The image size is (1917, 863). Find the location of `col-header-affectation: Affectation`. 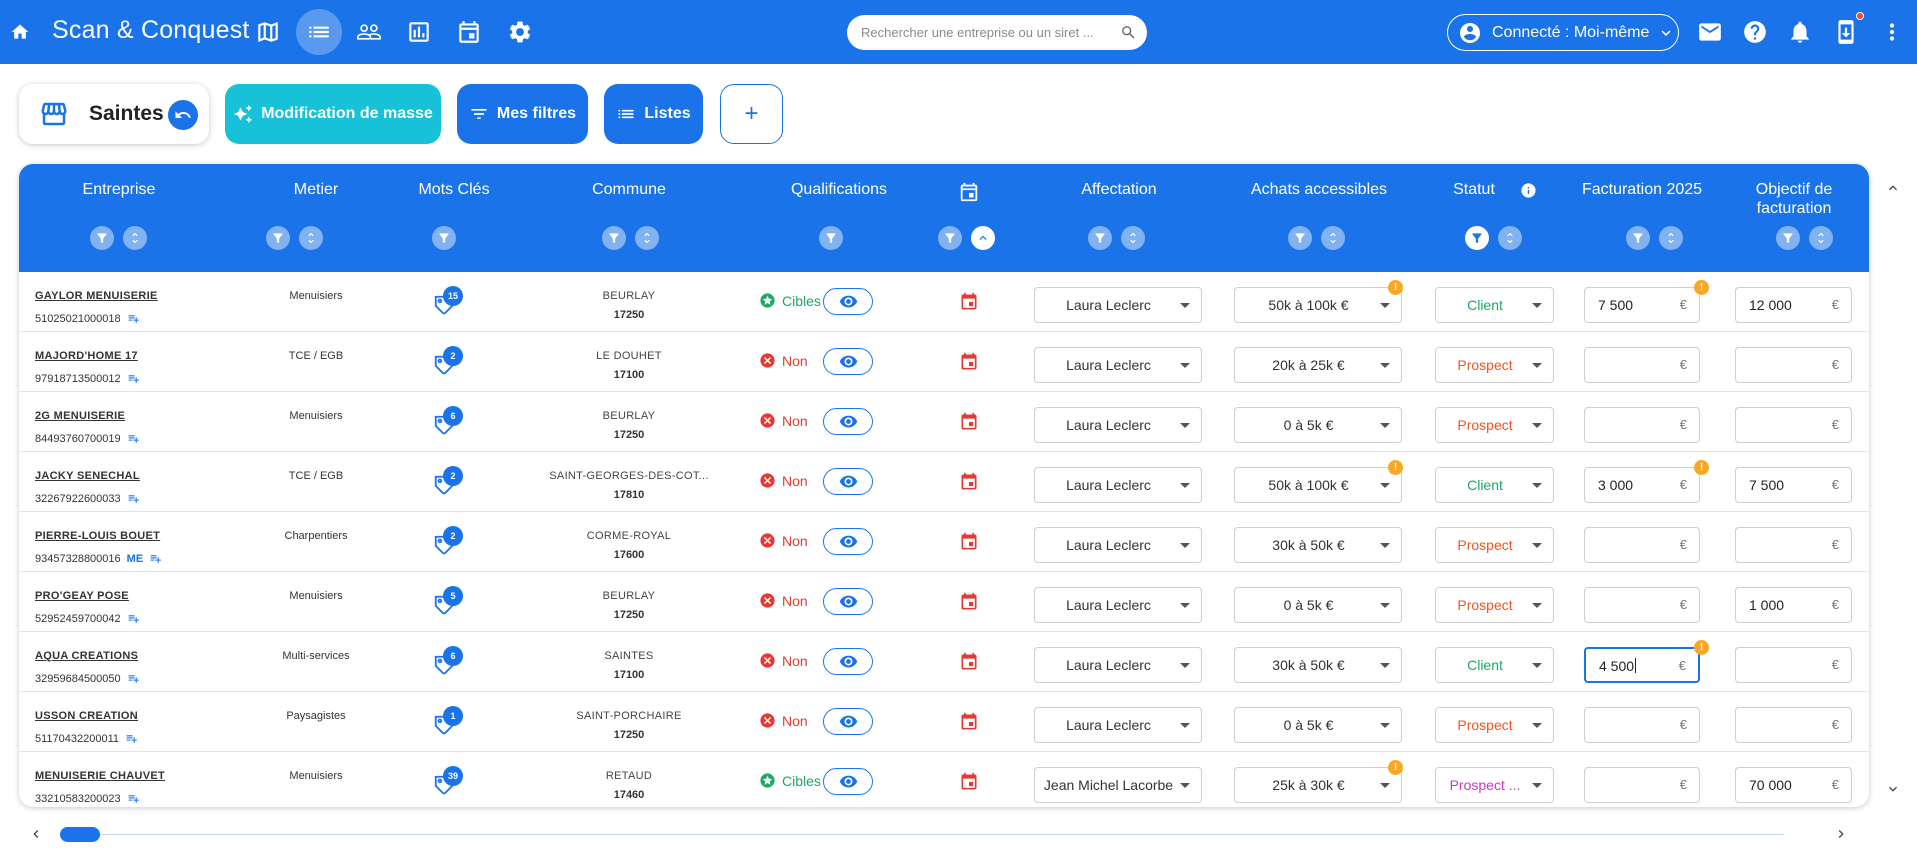

col-header-affectation: Affectation is located at coordinates (1119, 189).